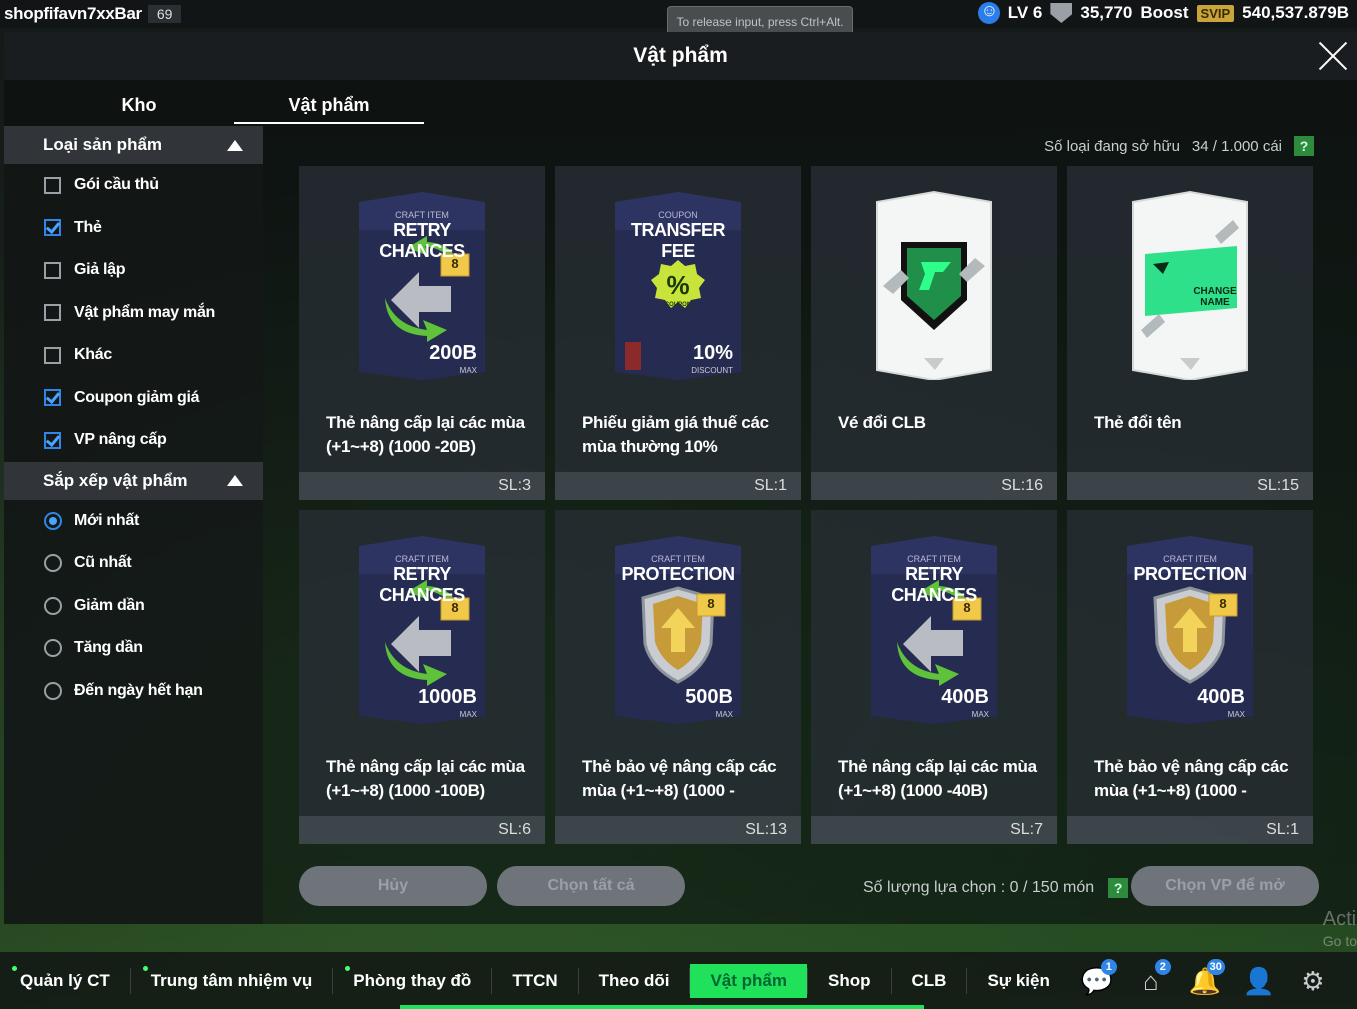 The image size is (1357, 1009). I want to click on profile-icon-glyph: 👤, so click(1259, 980).